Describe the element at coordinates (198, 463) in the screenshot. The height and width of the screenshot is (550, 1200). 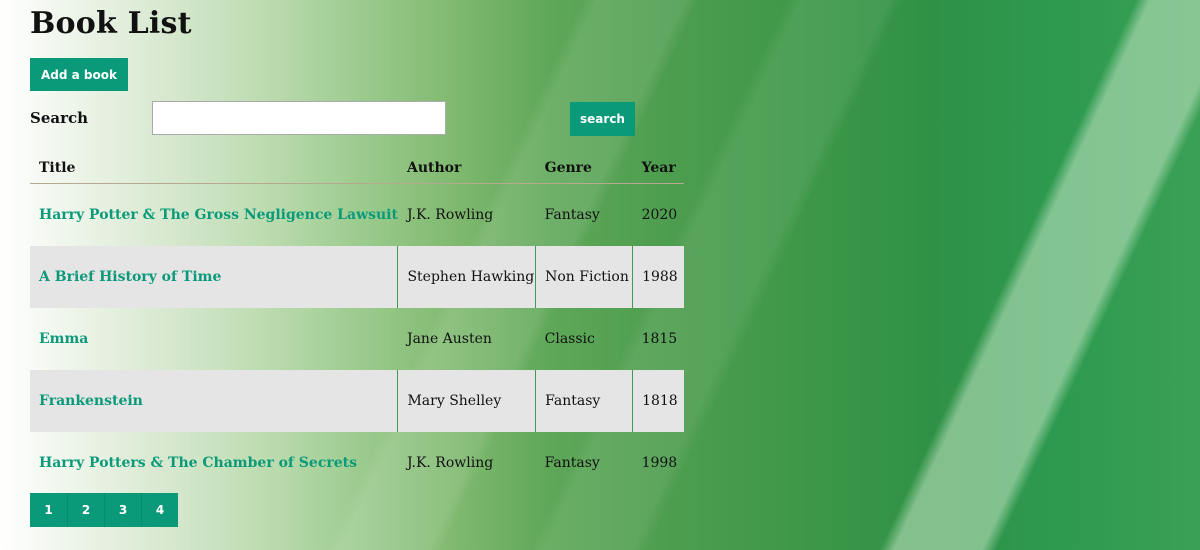
I see `book-title-link: Harry Potters & The Chamber of Secrets` at that location.